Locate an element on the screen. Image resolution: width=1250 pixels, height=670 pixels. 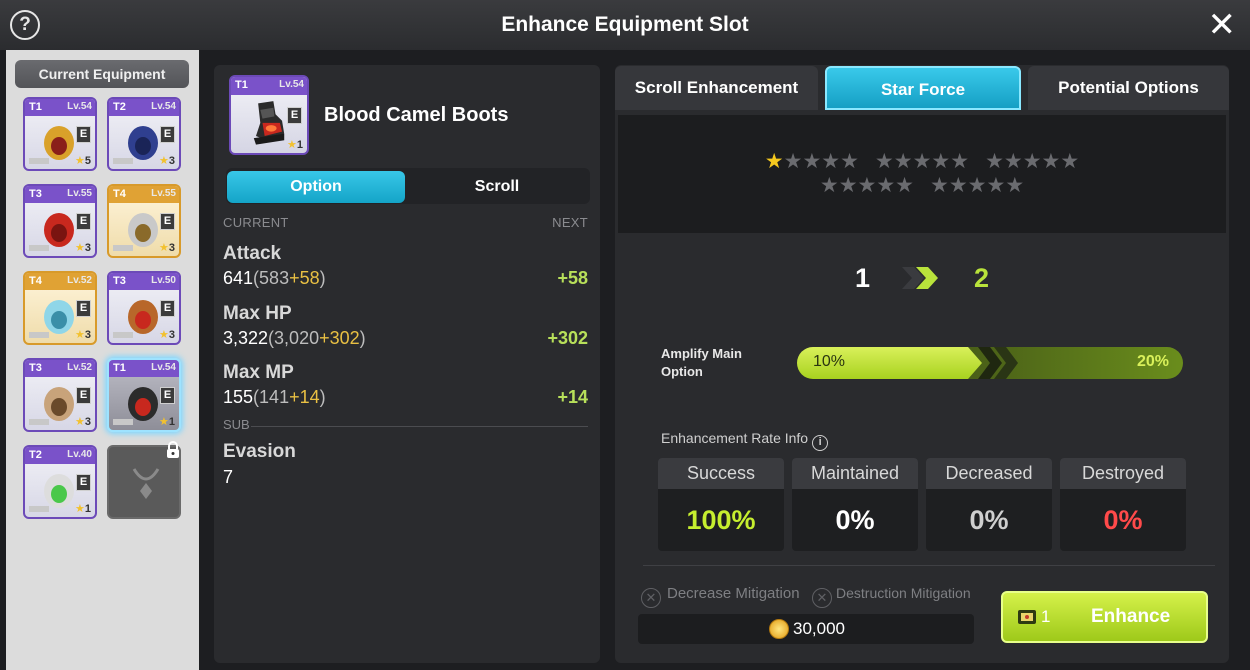
slot-level: Lv.40 is located at coordinates (79, 454).